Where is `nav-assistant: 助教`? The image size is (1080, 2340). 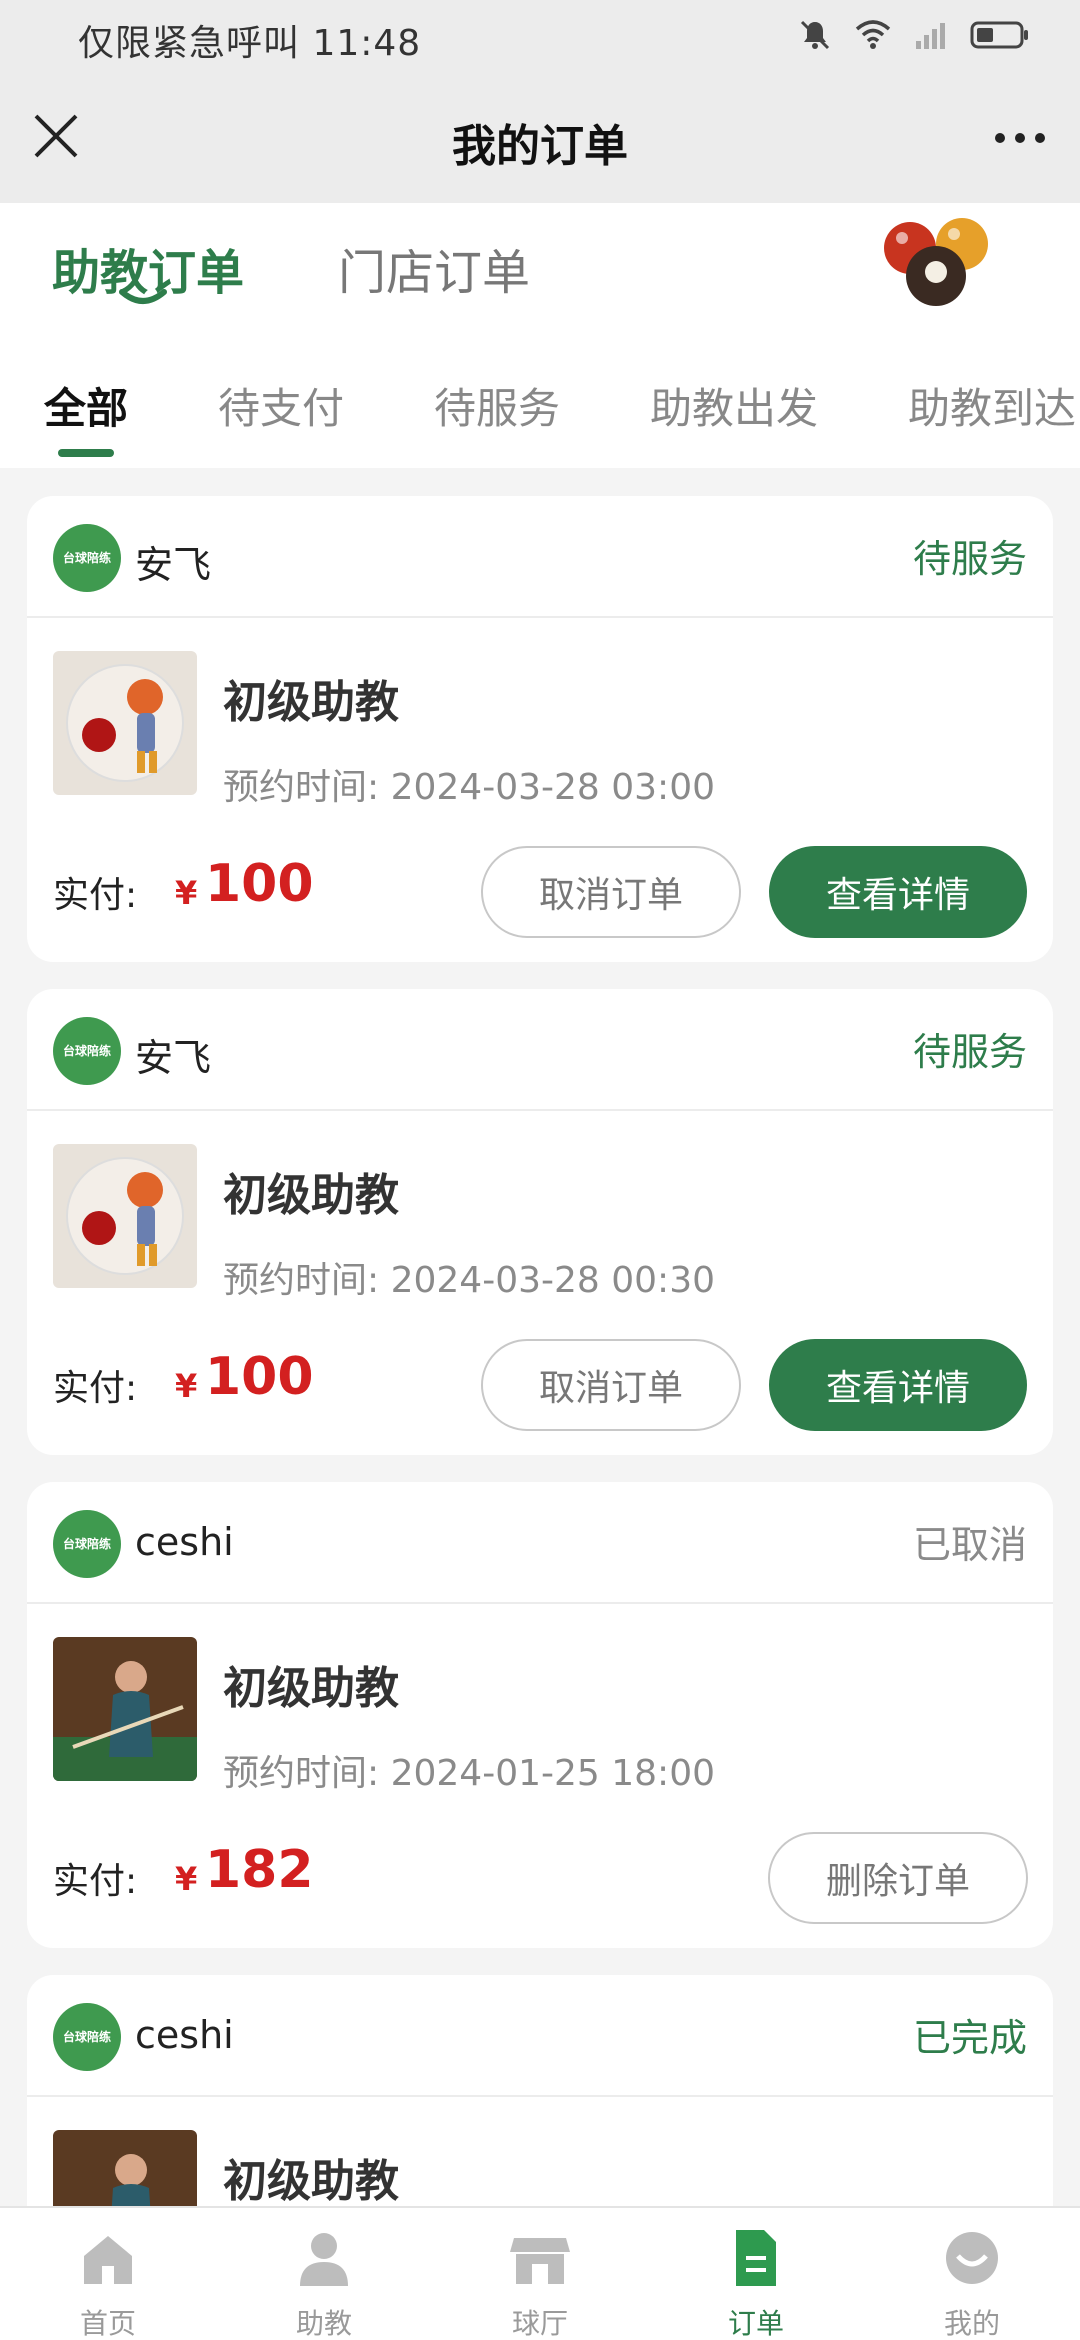 nav-assistant: 助教 is located at coordinates (324, 2274).